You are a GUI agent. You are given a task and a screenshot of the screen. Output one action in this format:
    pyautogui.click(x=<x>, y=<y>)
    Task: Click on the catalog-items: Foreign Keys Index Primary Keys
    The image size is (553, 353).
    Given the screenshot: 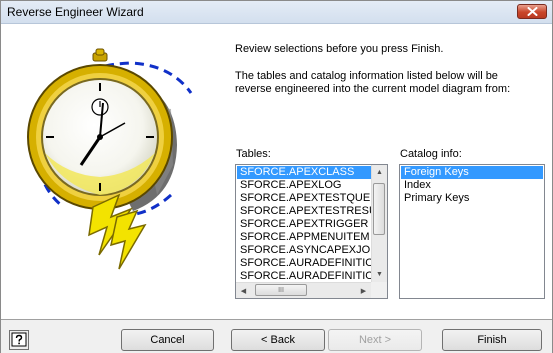 What is the action you would take?
    pyautogui.click(x=472, y=185)
    